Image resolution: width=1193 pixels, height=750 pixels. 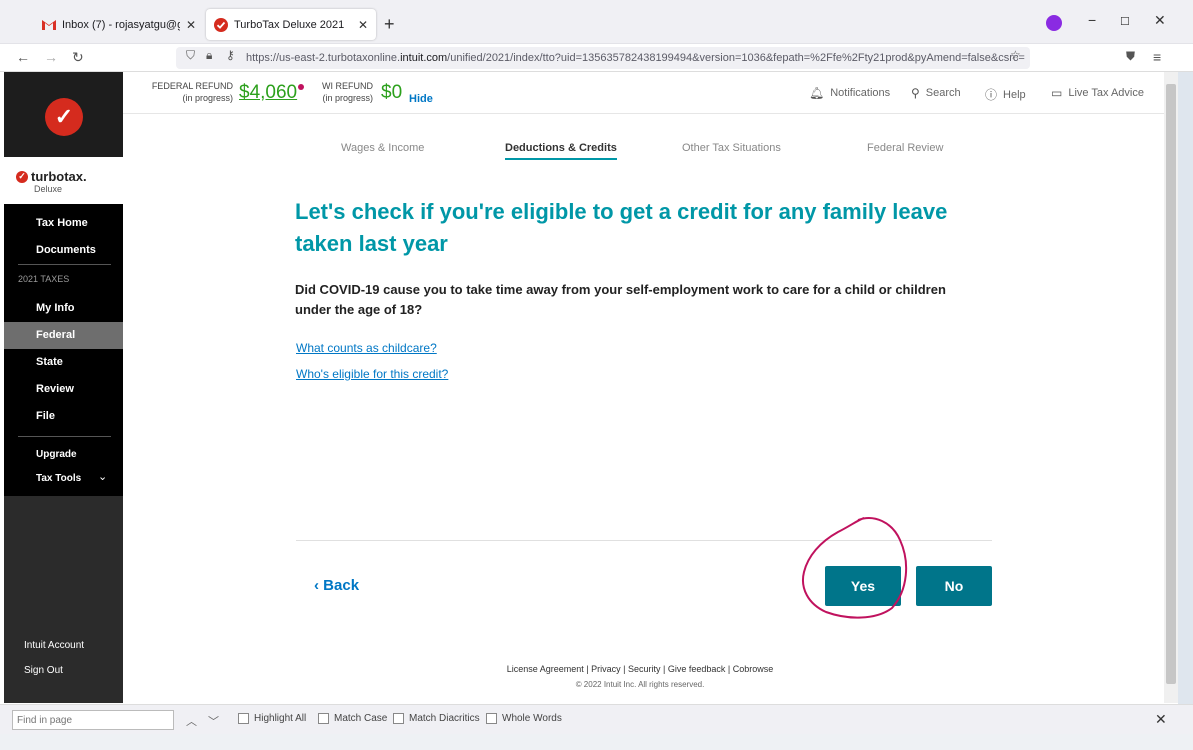 I want to click on highlight-all-checkbox: Highlight All, so click(x=272, y=718).